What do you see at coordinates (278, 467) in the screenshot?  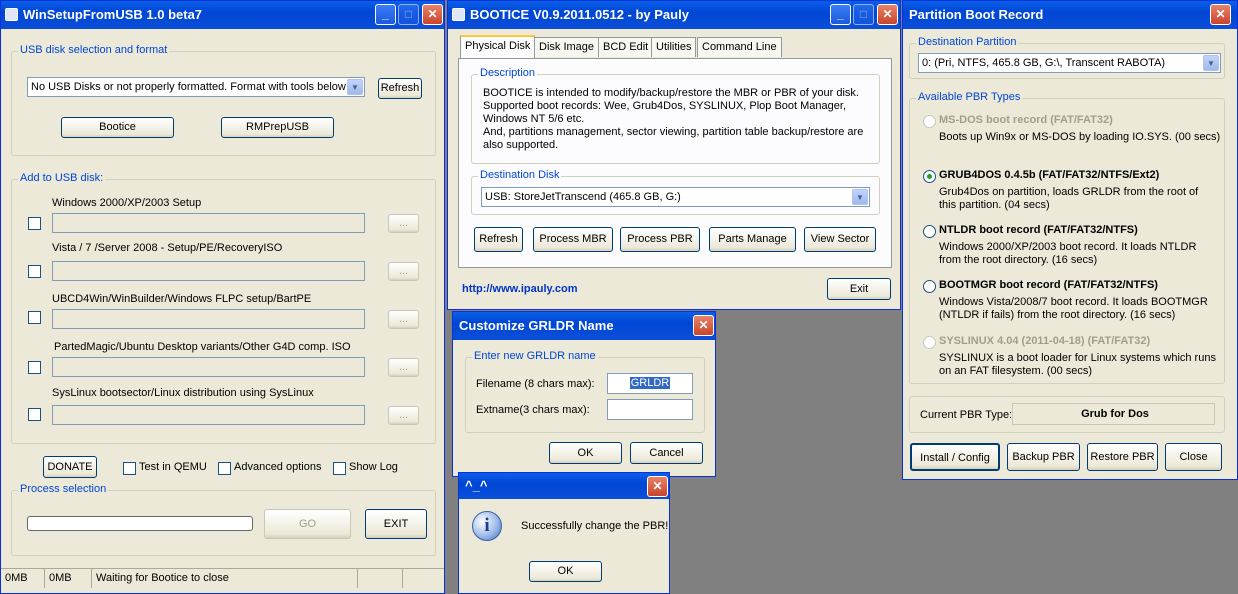 I see `advanced-options-label: Advanced options` at bounding box center [278, 467].